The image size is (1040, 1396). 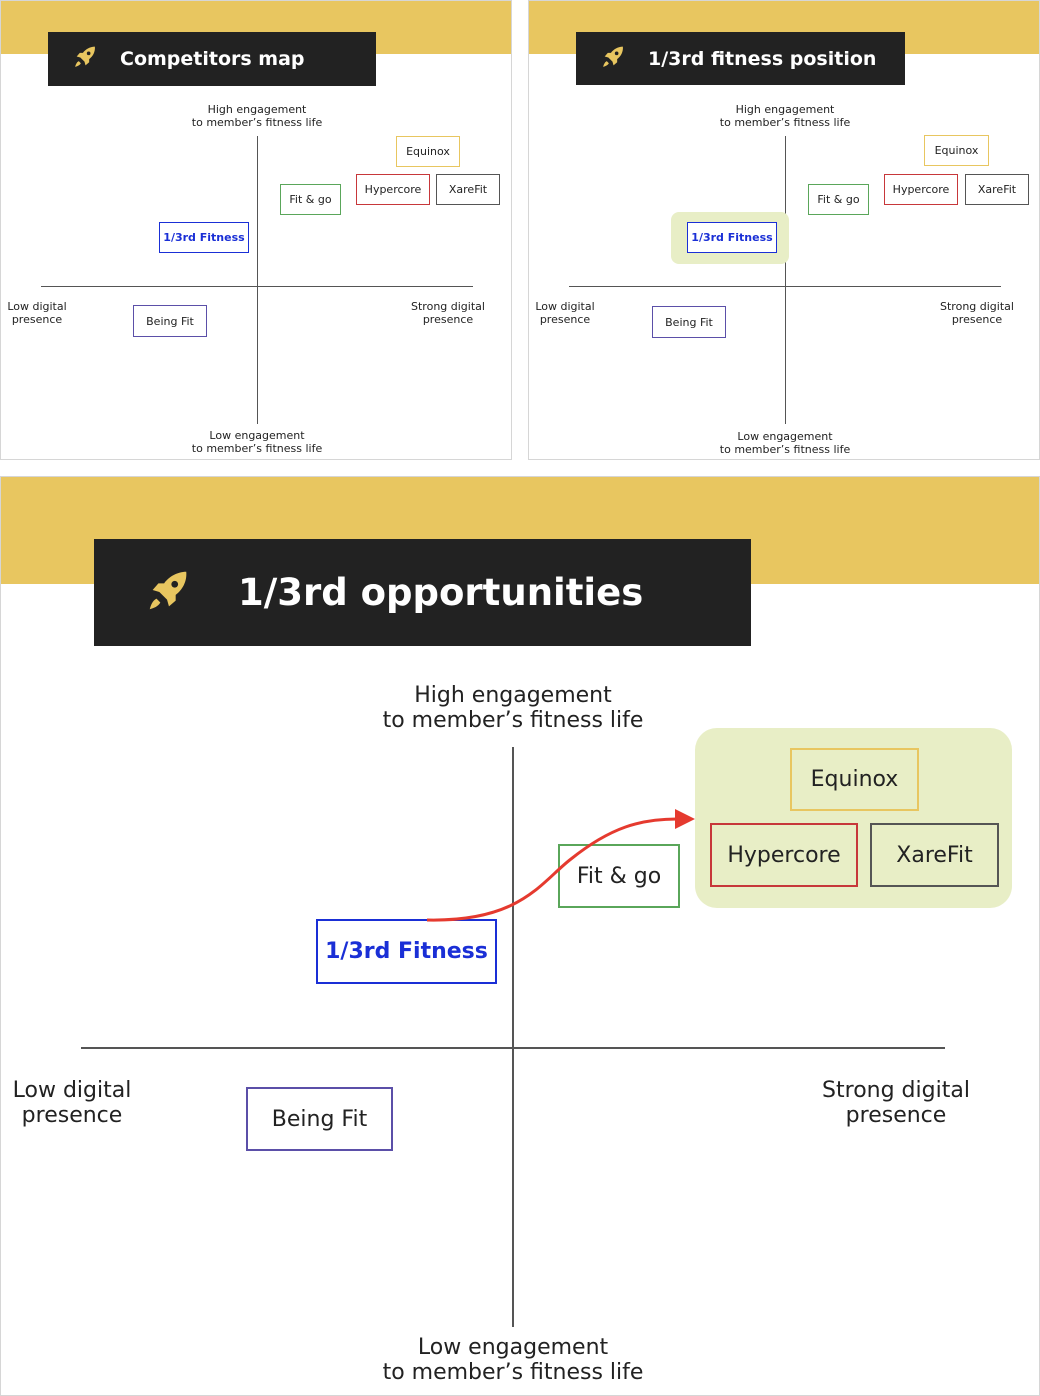 I want to click on title-bar: Competitors map, so click(x=212, y=59).